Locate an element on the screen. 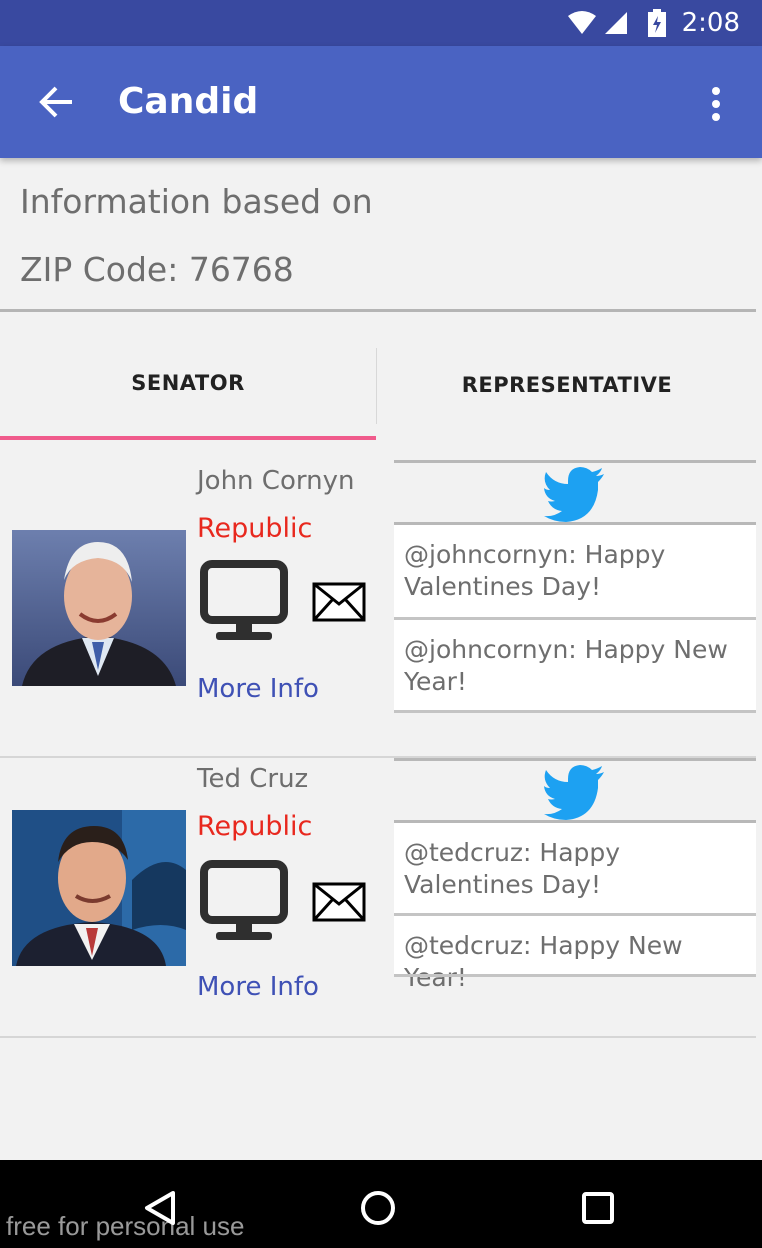  nav-home-icon is located at coordinates (378, 1208).